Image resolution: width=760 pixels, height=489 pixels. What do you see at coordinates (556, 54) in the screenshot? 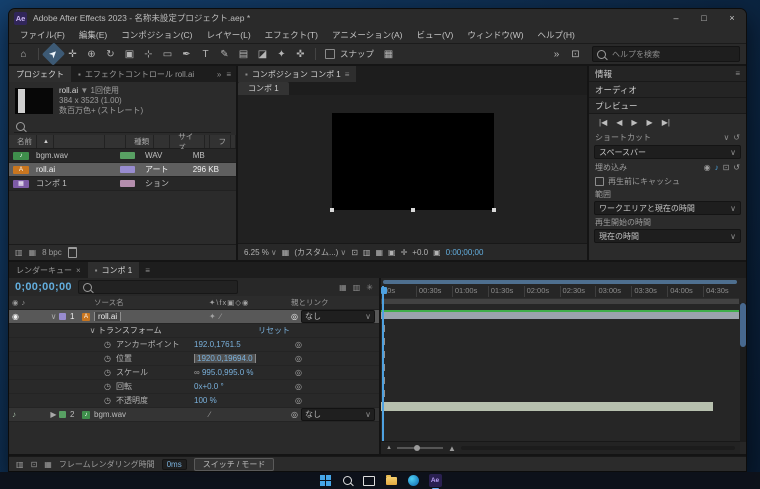
I see `overflow-chevron-icon: »` at bounding box center [556, 54].